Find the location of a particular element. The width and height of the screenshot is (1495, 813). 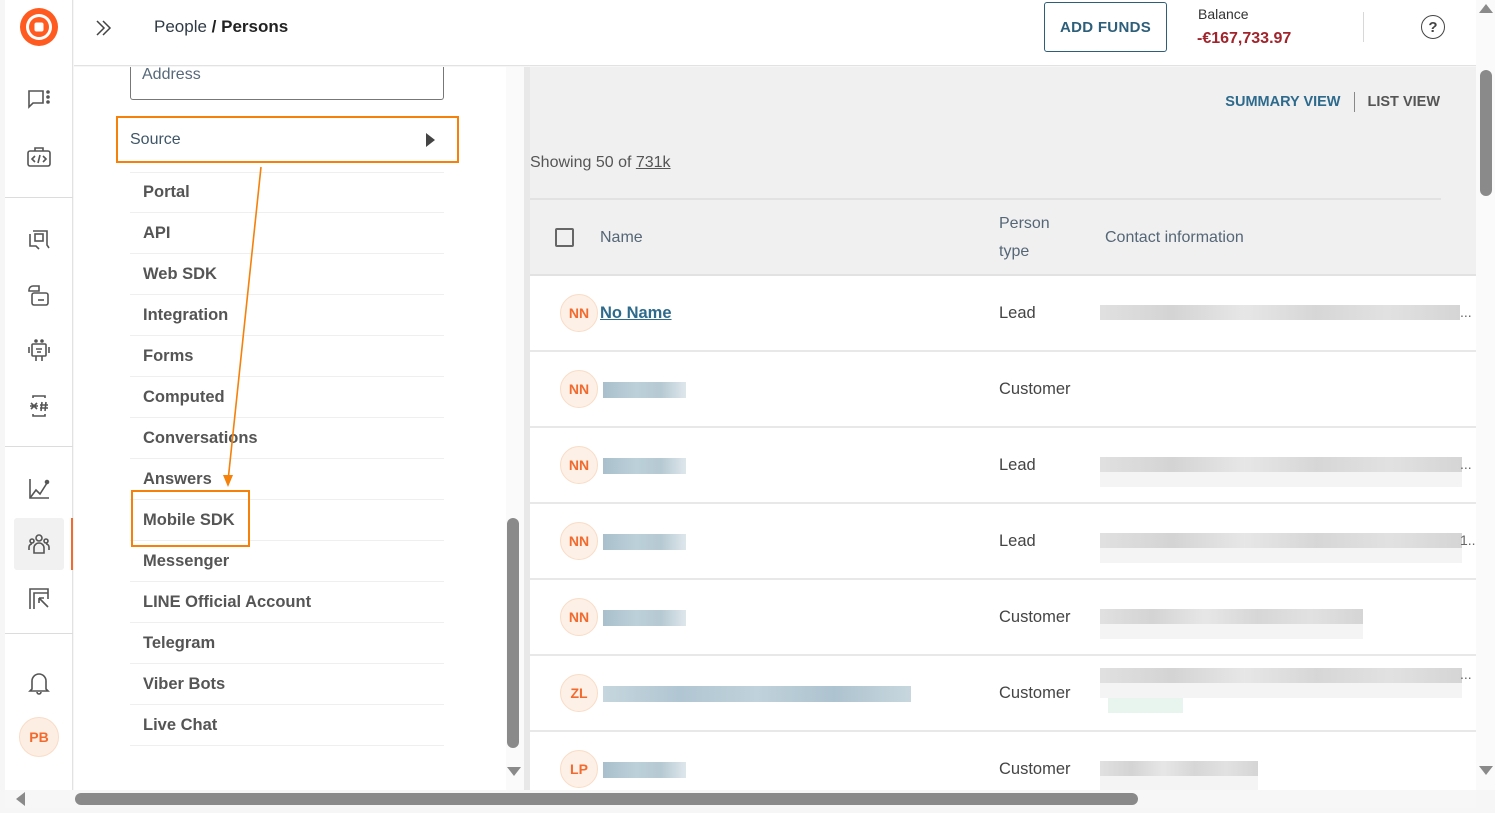

column-header-name: Name is located at coordinates (621, 238).